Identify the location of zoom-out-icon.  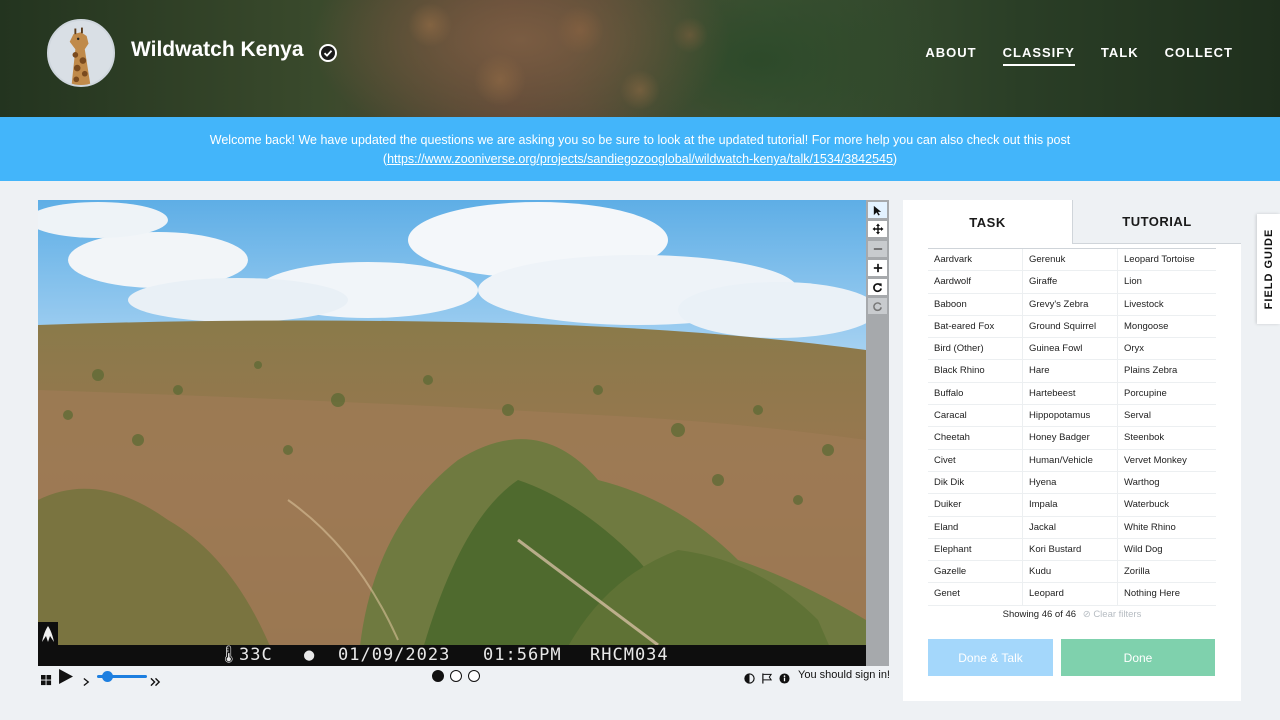
(877, 249).